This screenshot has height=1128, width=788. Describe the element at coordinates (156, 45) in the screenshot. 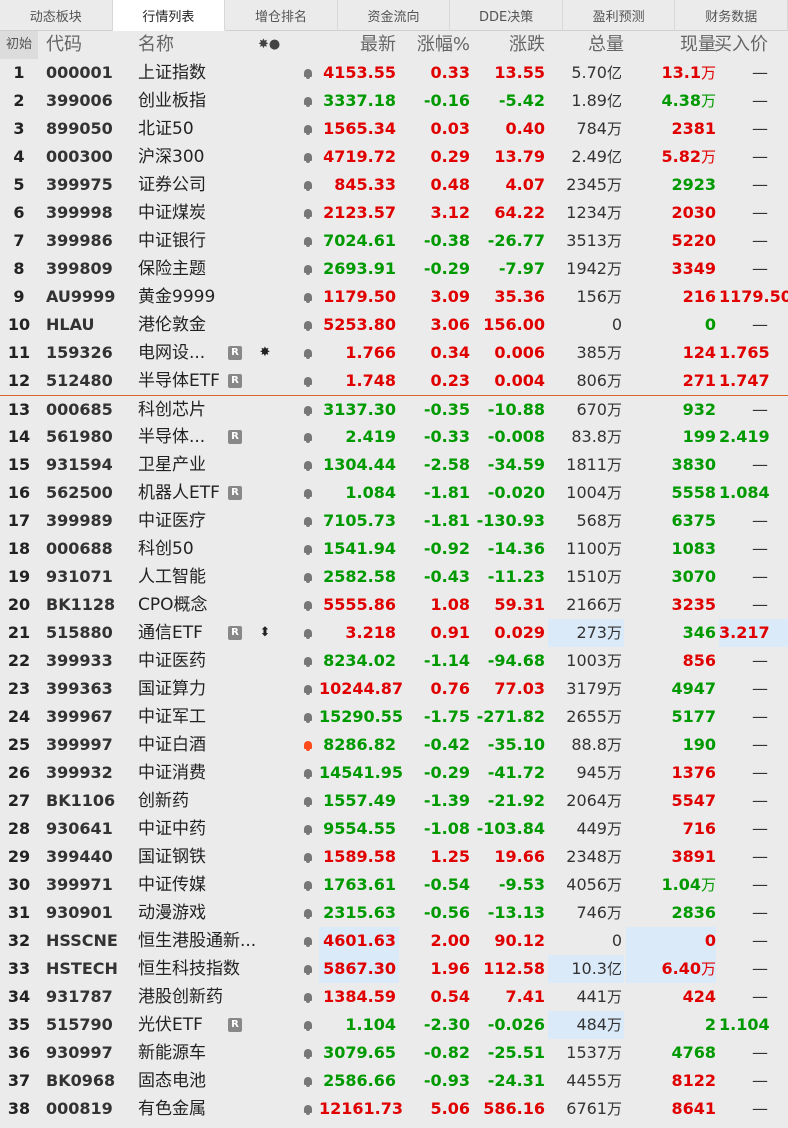

I see `header-name: 名称` at that location.